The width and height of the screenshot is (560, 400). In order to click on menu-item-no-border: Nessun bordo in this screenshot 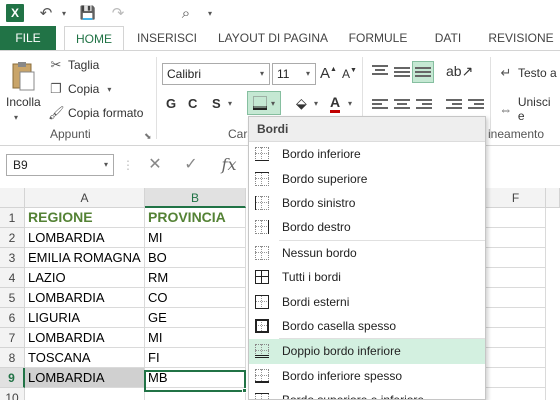, I will do `click(367, 253)`.